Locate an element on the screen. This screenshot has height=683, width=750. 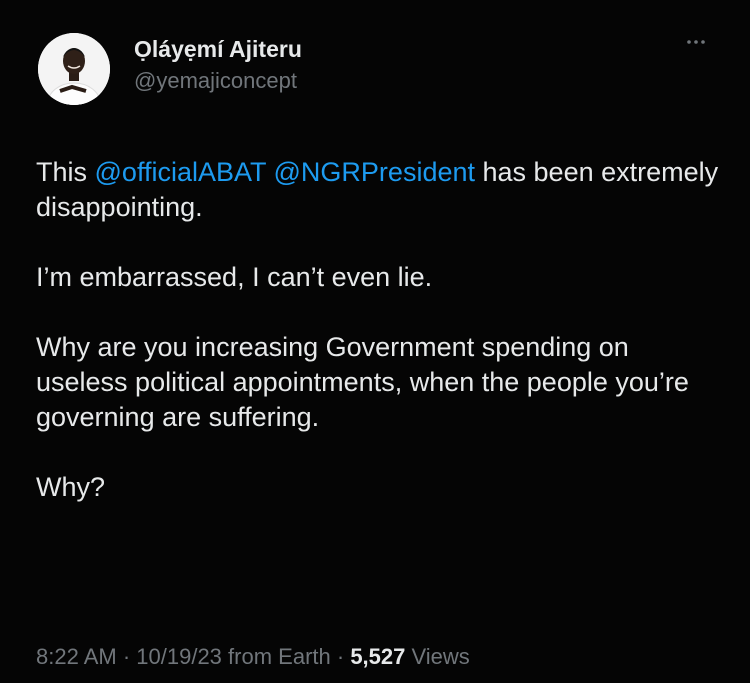
display-name: Ọláyẹmí Ajiteru is located at coordinates (218, 49).